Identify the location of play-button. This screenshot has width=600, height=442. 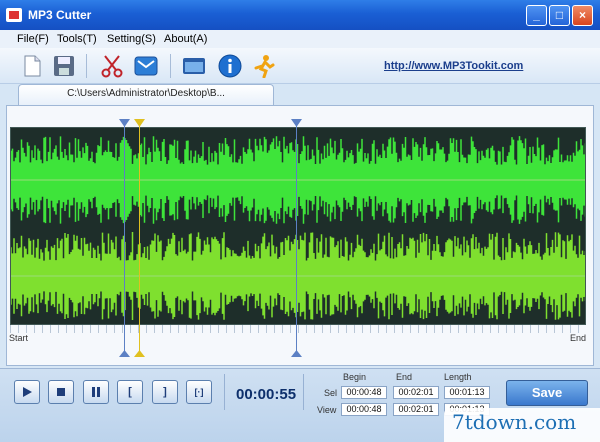
(27, 392).